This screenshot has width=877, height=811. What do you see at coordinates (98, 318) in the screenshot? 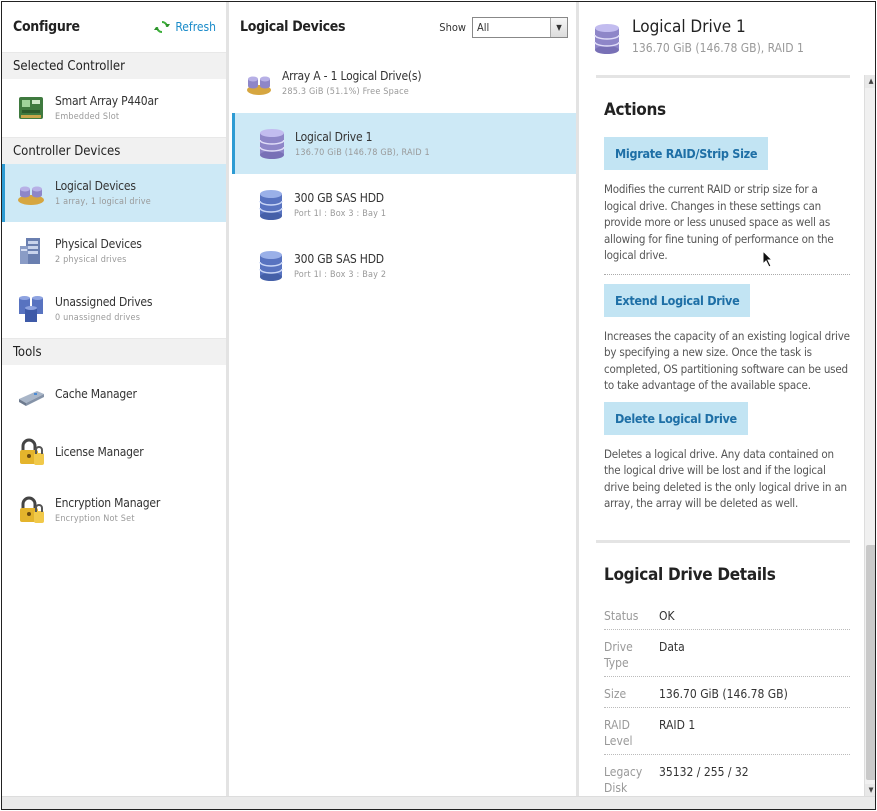
I see `unassigned-drives-sub: 0 unassigned drives` at bounding box center [98, 318].